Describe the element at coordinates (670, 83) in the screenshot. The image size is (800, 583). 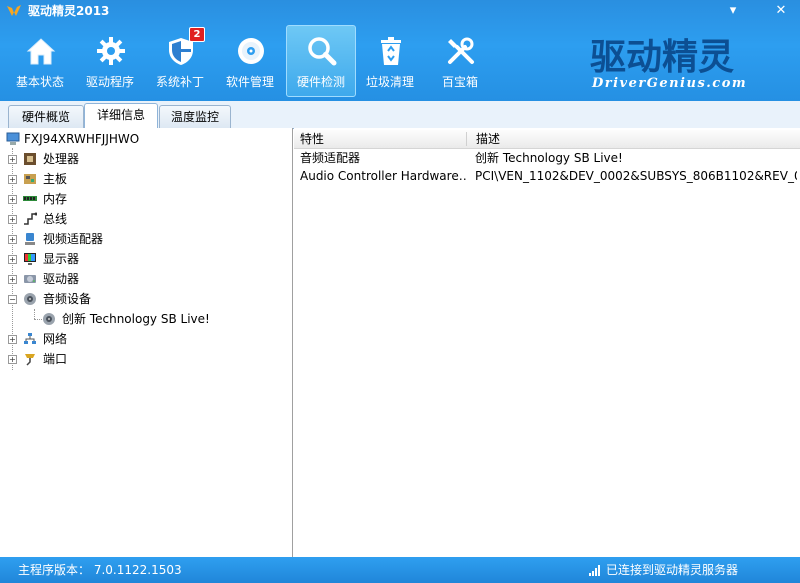
I see `brand-subtitle: DriverGenius.com` at that location.